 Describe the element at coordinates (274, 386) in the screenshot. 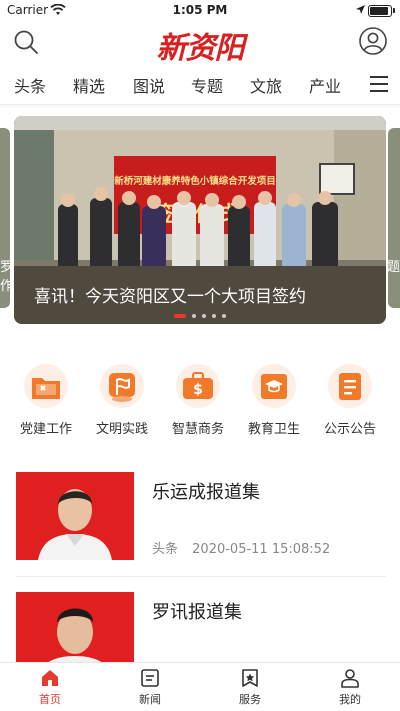

I see `graduation-book-icon` at that location.